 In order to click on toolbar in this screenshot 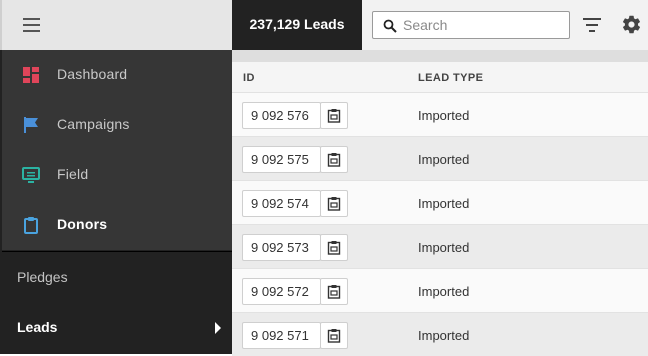, I will do `click(505, 25)`.